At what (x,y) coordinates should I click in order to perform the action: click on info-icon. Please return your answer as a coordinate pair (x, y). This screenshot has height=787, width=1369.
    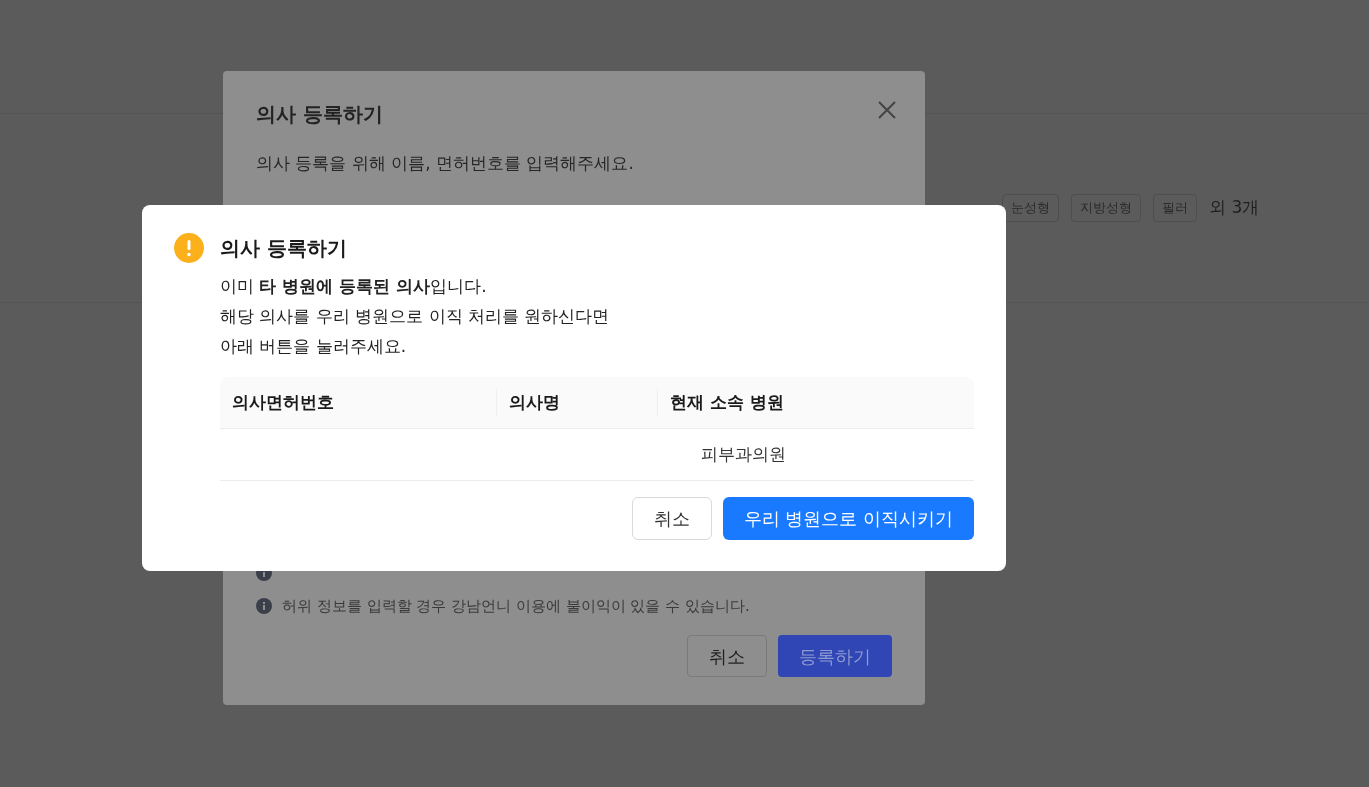
    Looking at the image, I should click on (264, 605).